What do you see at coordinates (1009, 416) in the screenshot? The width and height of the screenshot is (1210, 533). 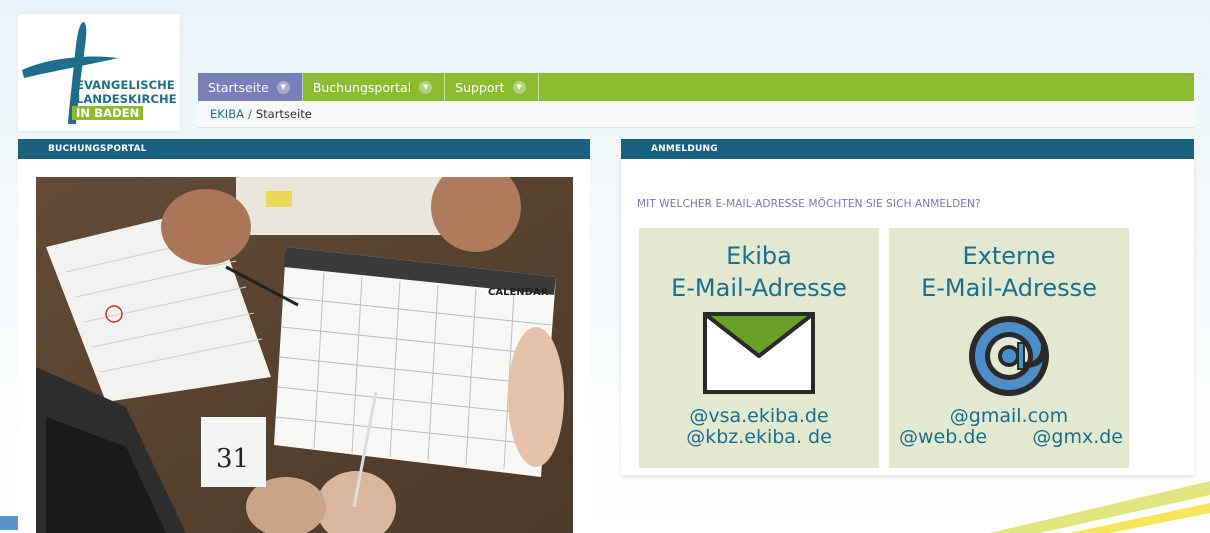 I see `tile-domain-1: @gmail.com` at bounding box center [1009, 416].